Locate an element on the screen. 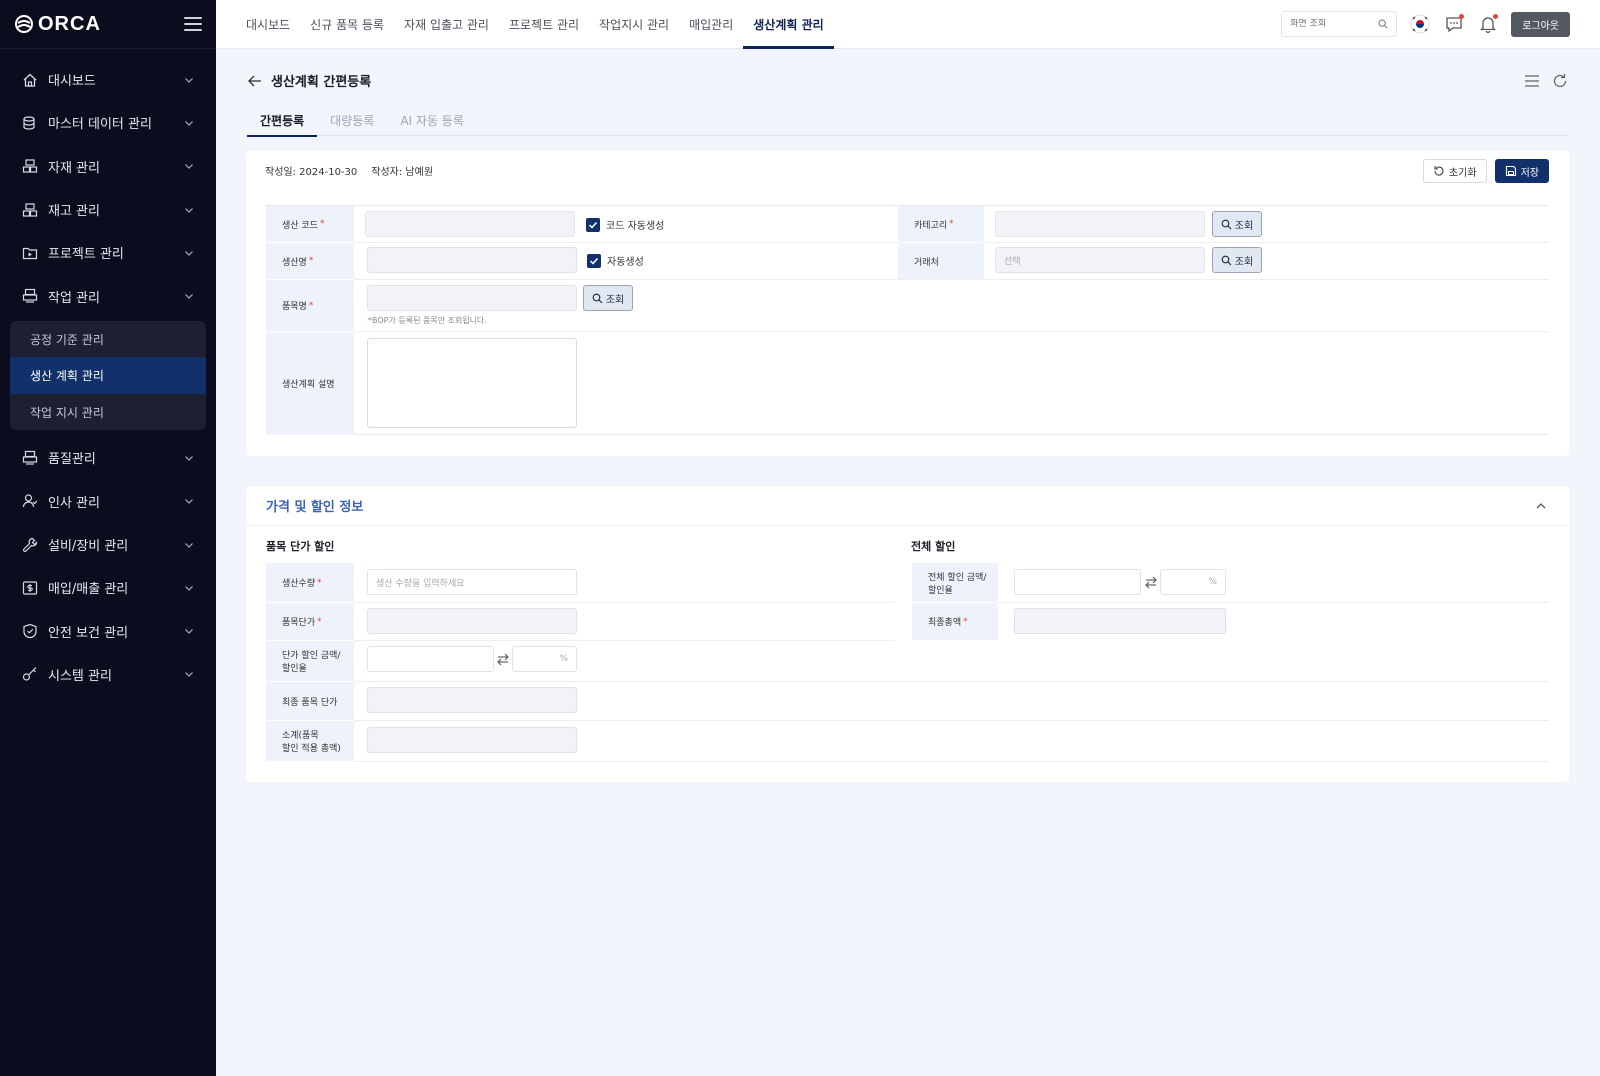 This screenshot has width=1600, height=1076. unit-discount-rate-input: % is located at coordinates (544, 659).